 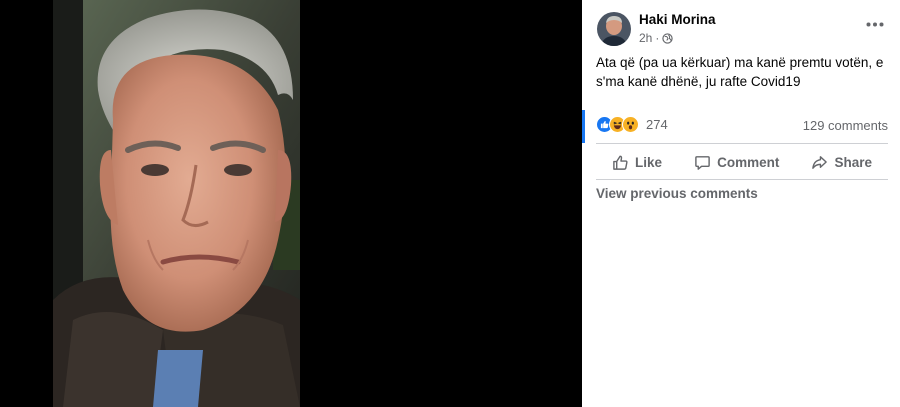 I want to click on post-actions-bar: Like Comment Share, so click(x=742, y=162).